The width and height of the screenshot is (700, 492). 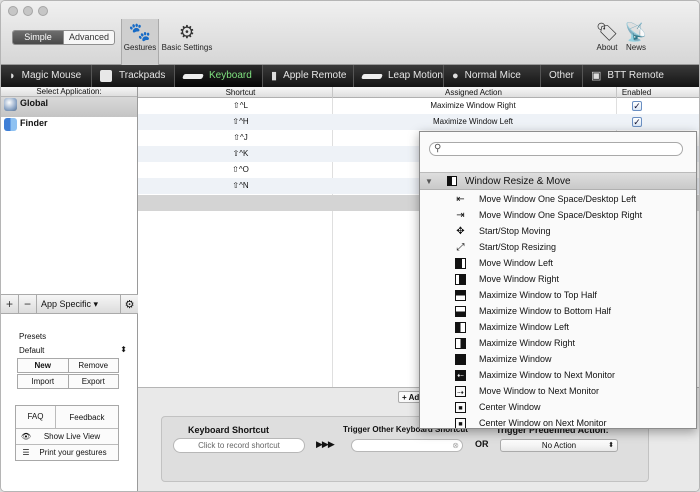 I want to click on action-item: ⇤ Move Window One Space/Desktop Left, so click(x=558, y=199).